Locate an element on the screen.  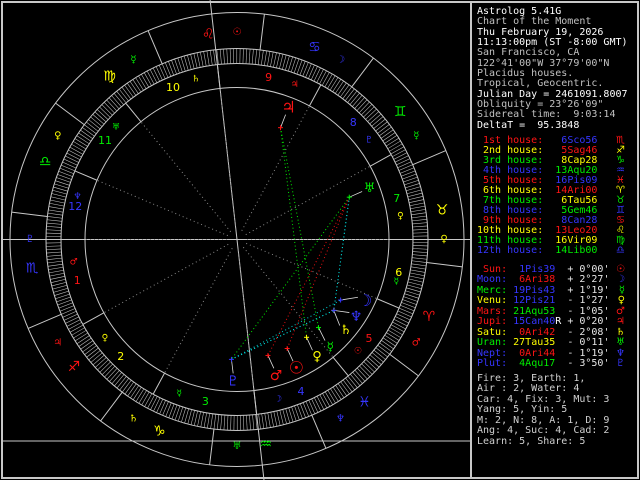
neptune-icon: ♆ is located at coordinates (356, 317).